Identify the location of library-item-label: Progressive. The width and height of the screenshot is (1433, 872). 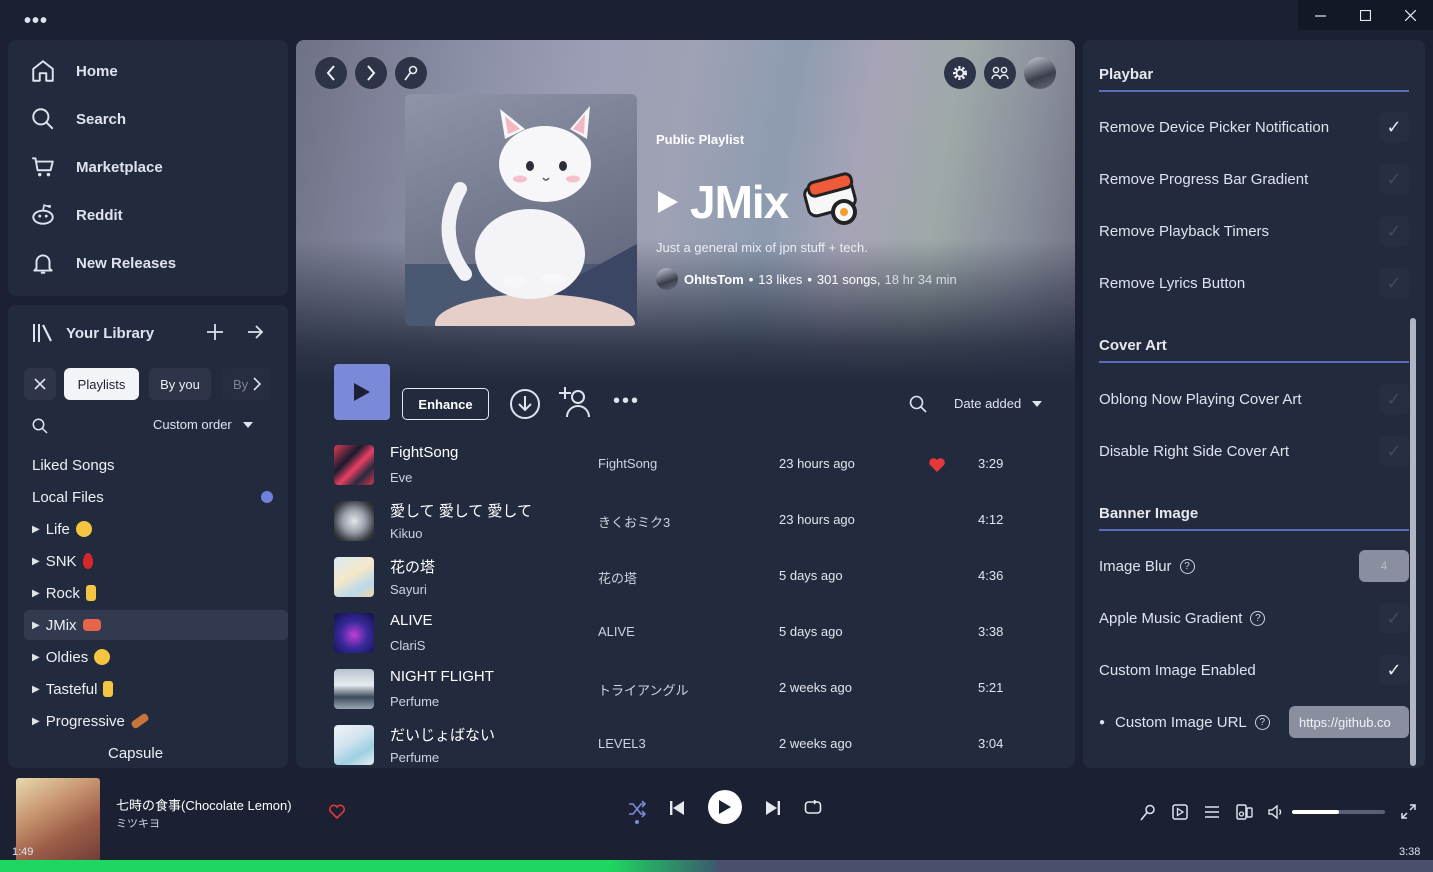
(85, 721).